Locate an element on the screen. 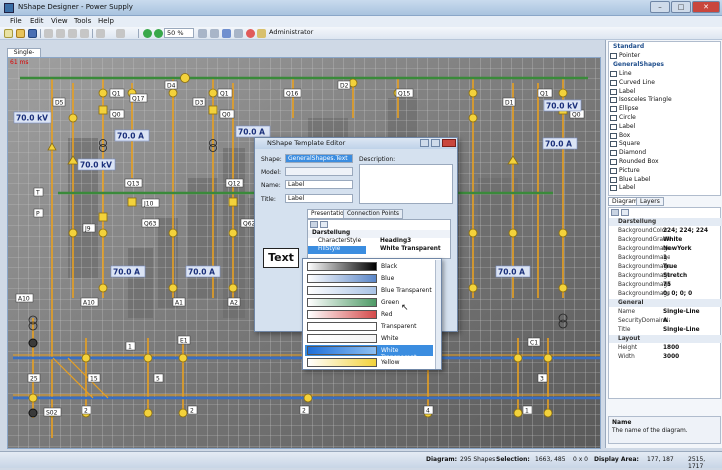  prop-row: BackgroundImage 0; 0; 0; 0 is located at coordinates (665, 294).